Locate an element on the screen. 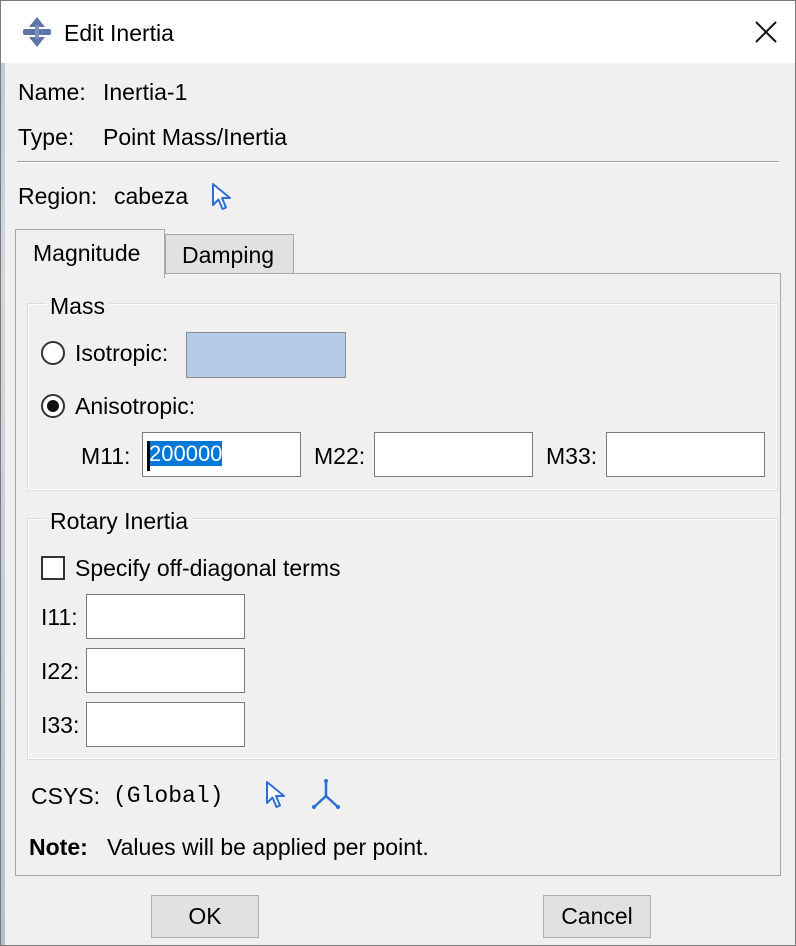 This screenshot has height=946, width=796. region-label: Region: is located at coordinates (58, 196).